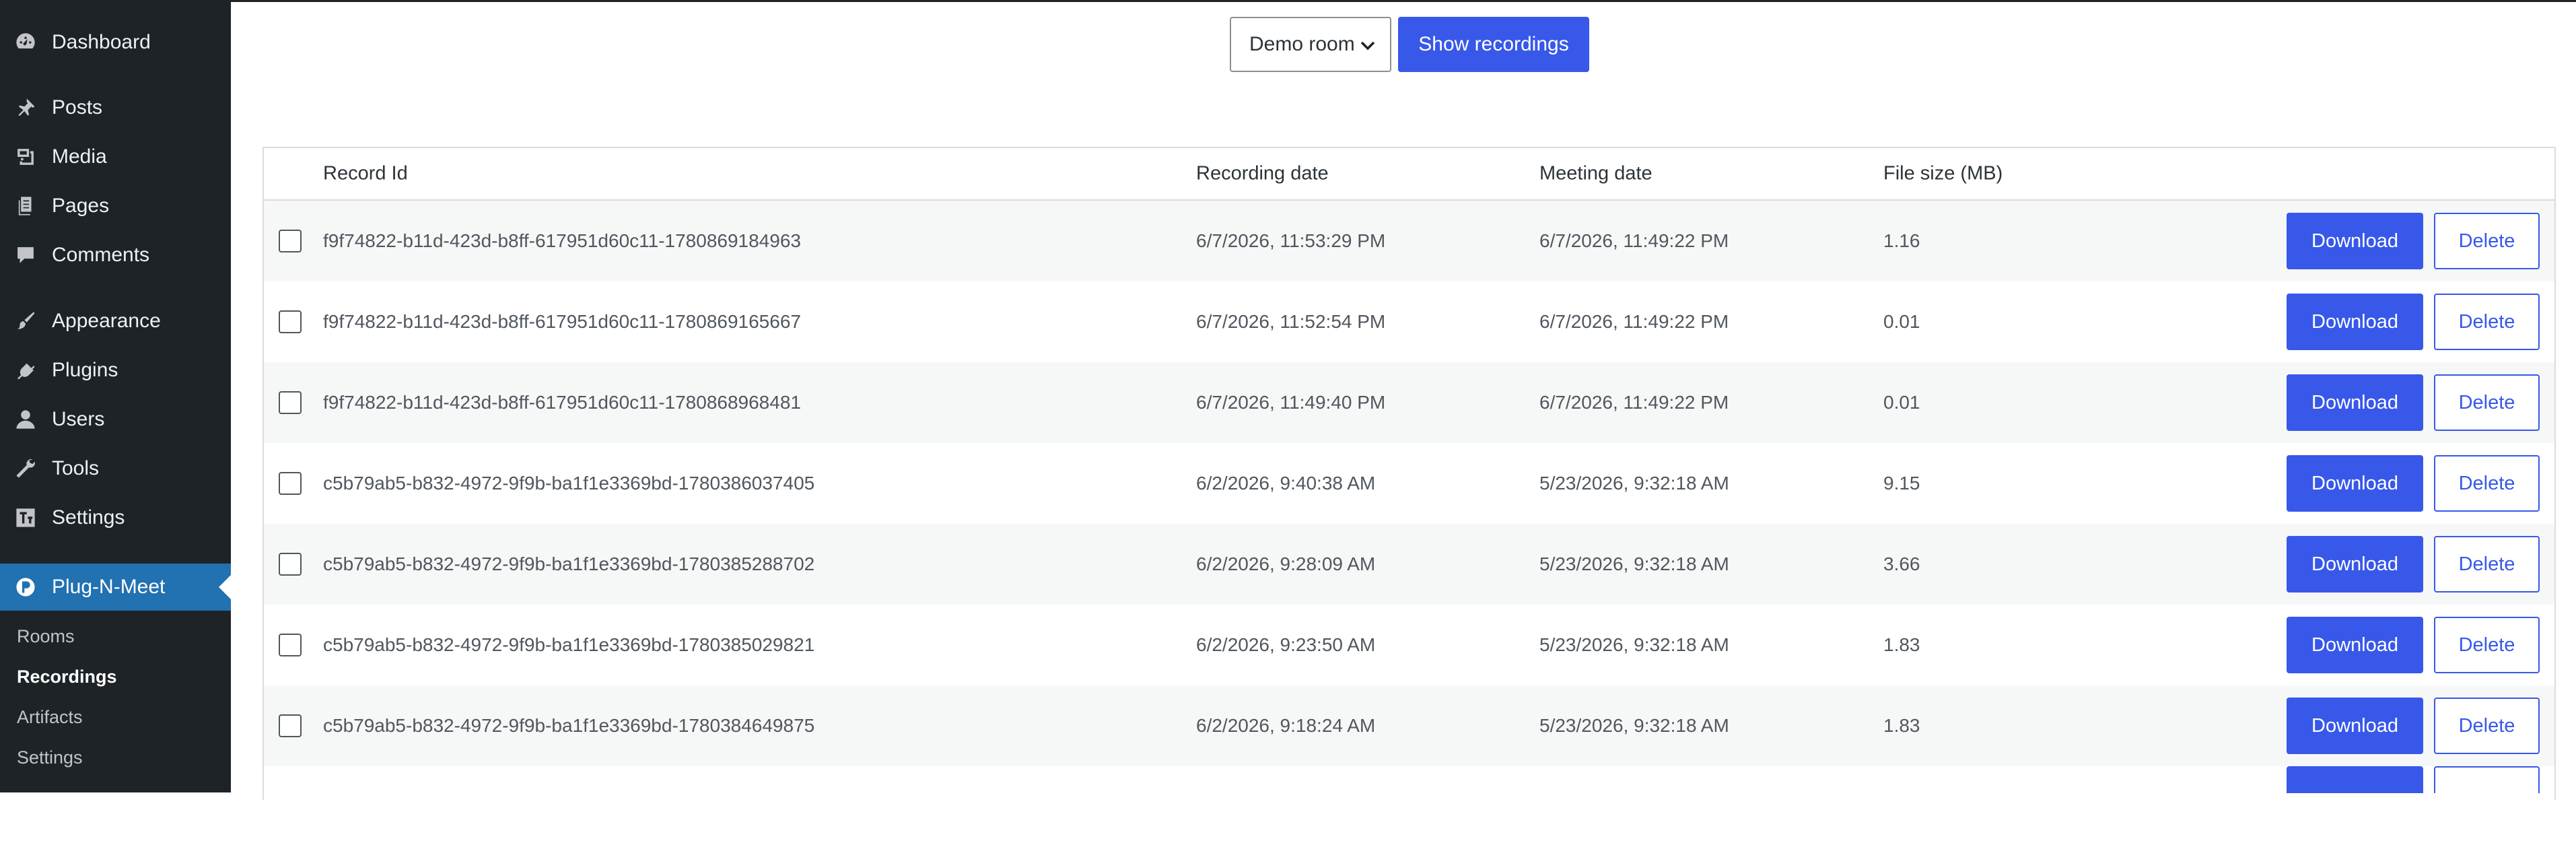 The image size is (2576, 847). What do you see at coordinates (1943, 173) in the screenshot?
I see `column-header-file-size: File size (MB)` at bounding box center [1943, 173].